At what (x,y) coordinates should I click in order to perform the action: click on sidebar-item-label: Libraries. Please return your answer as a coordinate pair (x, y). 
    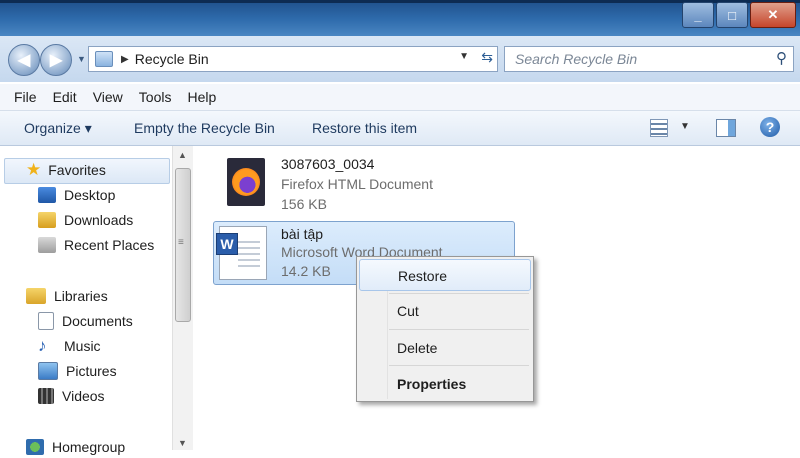
    Looking at the image, I should click on (81, 296).